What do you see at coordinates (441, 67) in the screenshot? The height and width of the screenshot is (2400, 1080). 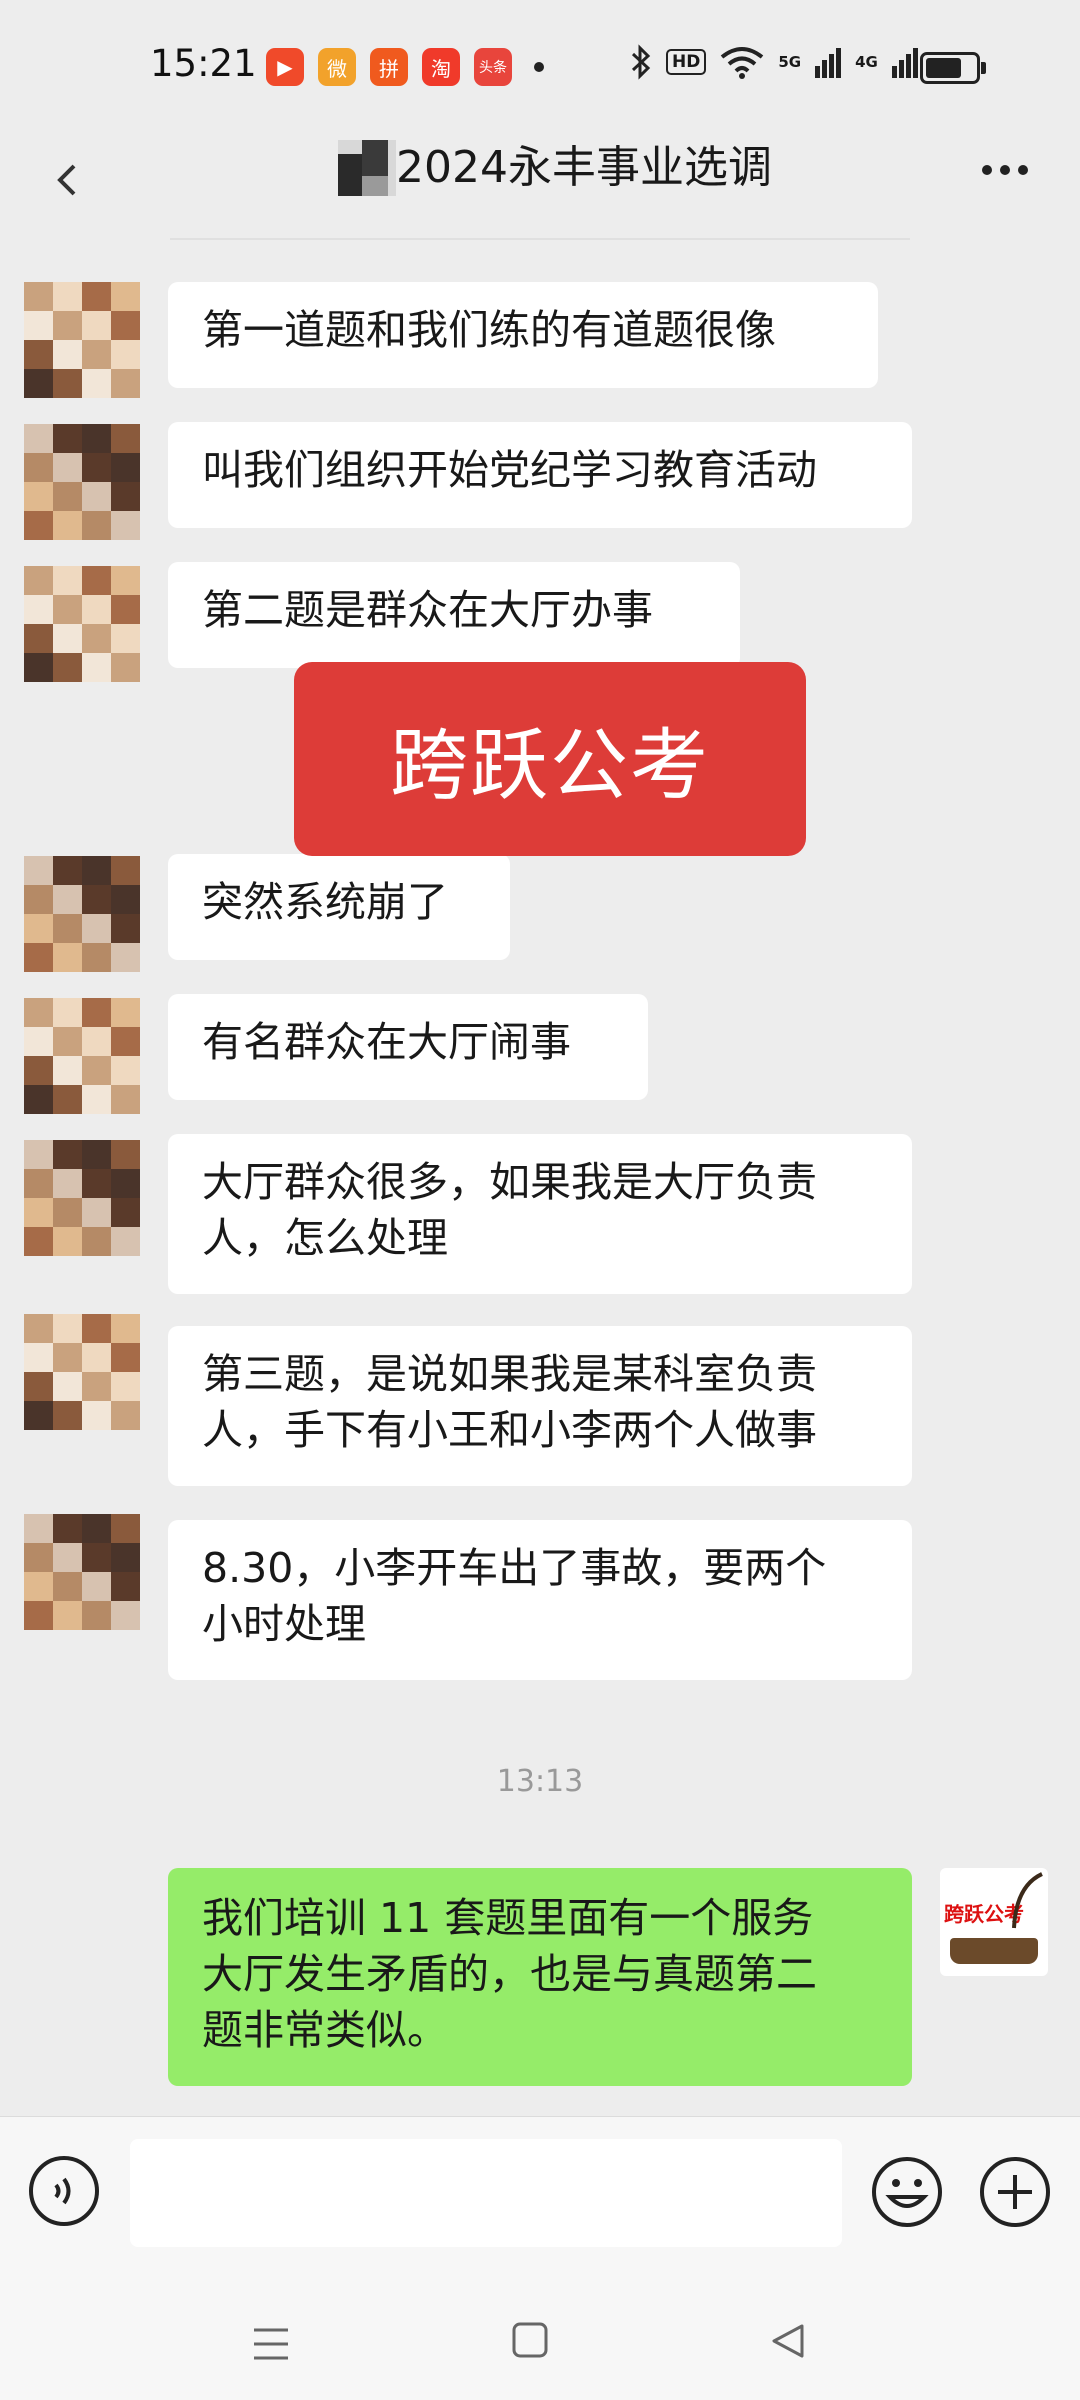 I see `taobao-icon: 淘` at bounding box center [441, 67].